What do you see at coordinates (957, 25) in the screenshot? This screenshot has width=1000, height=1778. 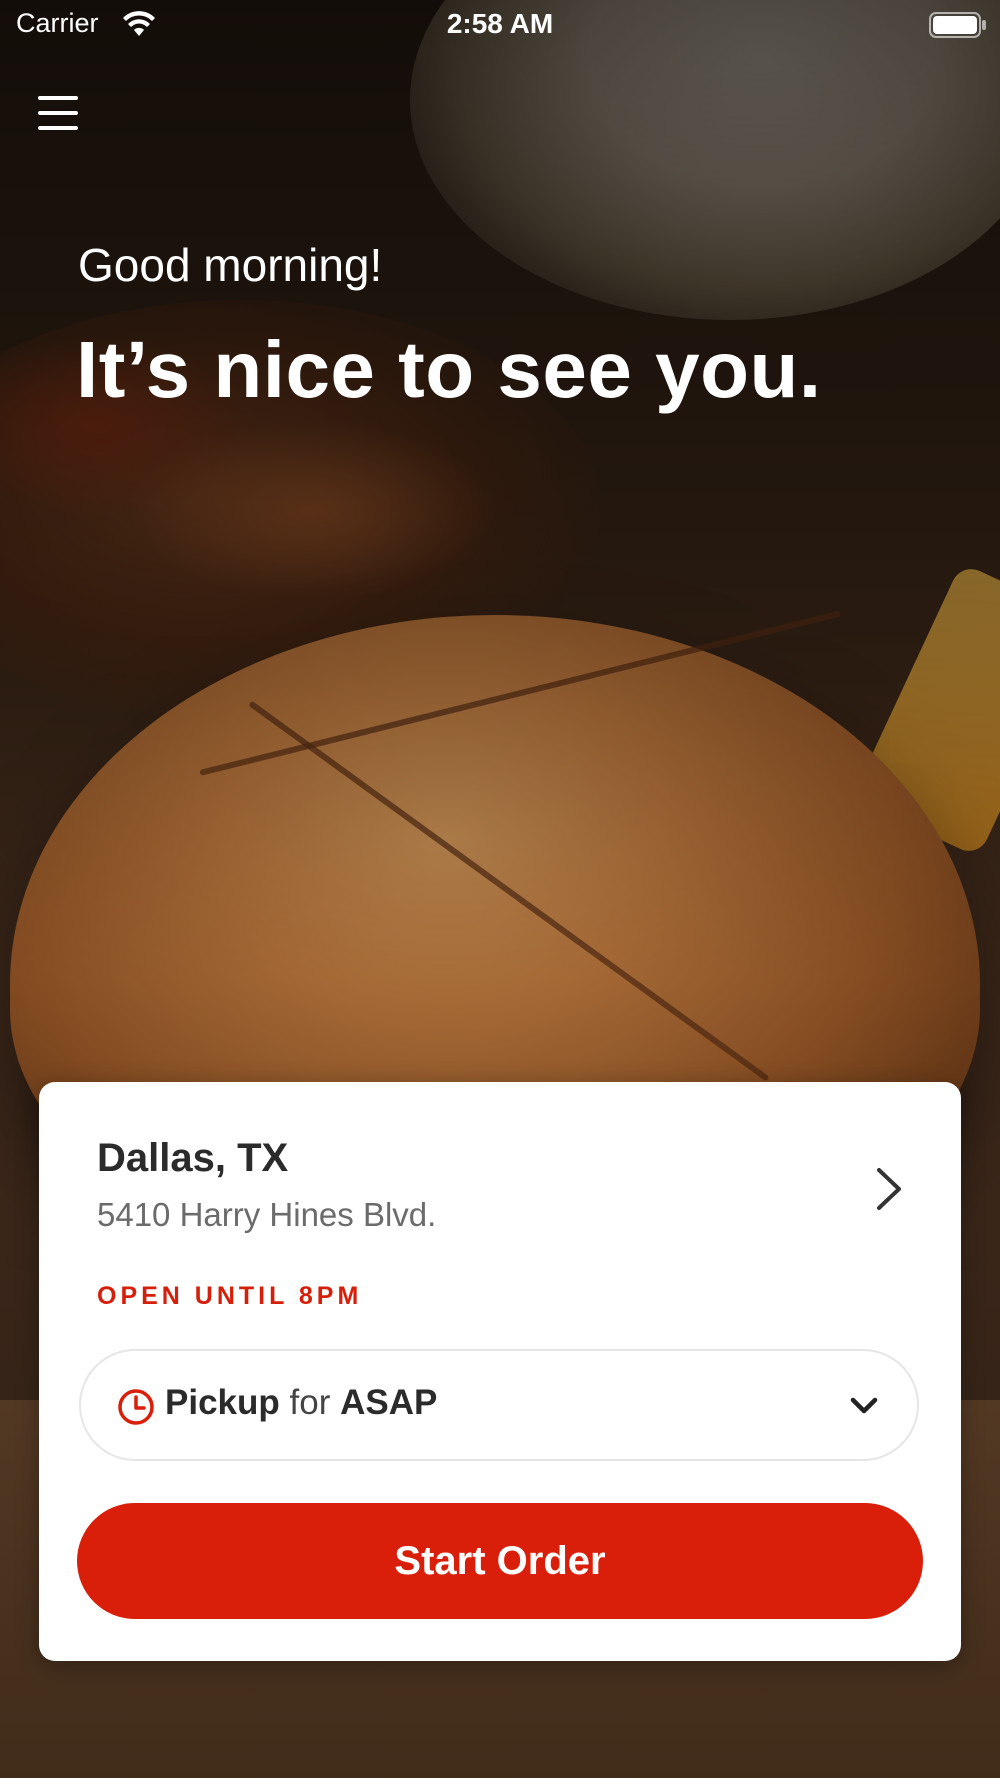 I see `battery-icon` at bounding box center [957, 25].